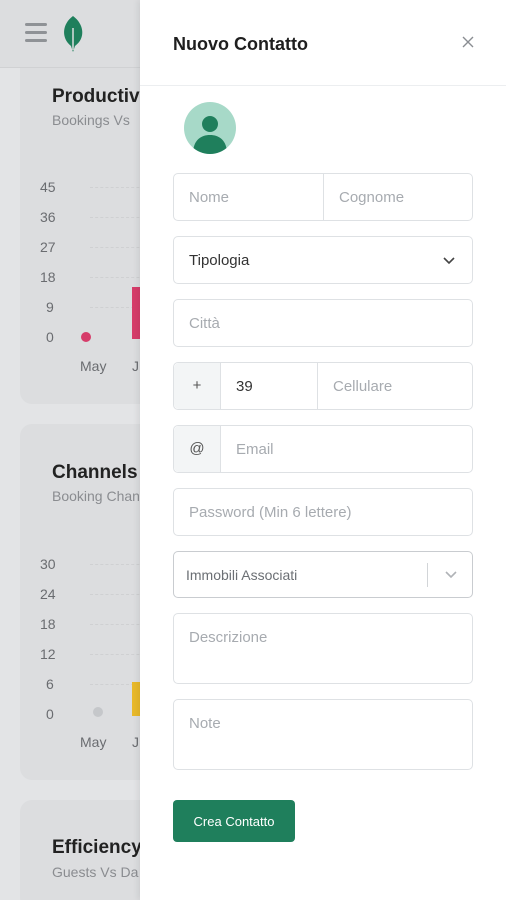  What do you see at coordinates (427, 575) in the screenshot?
I see `select-separator` at bounding box center [427, 575].